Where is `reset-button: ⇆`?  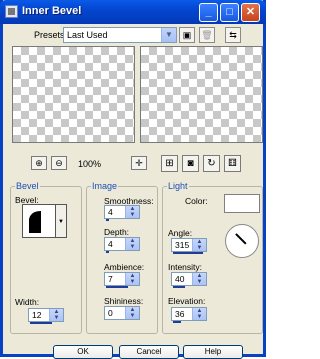
reset-button: ⇆ is located at coordinates (233, 35).